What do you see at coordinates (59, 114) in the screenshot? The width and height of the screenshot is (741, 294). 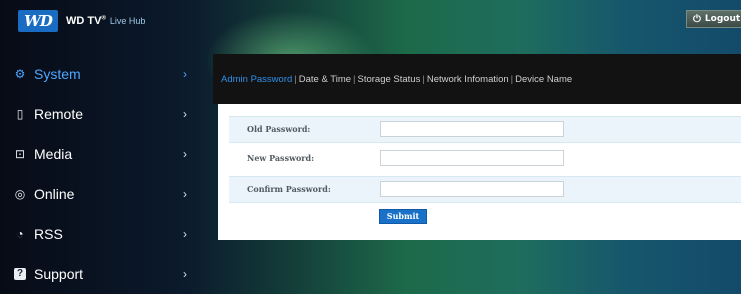 I see `sidebar-item-label: Remote` at bounding box center [59, 114].